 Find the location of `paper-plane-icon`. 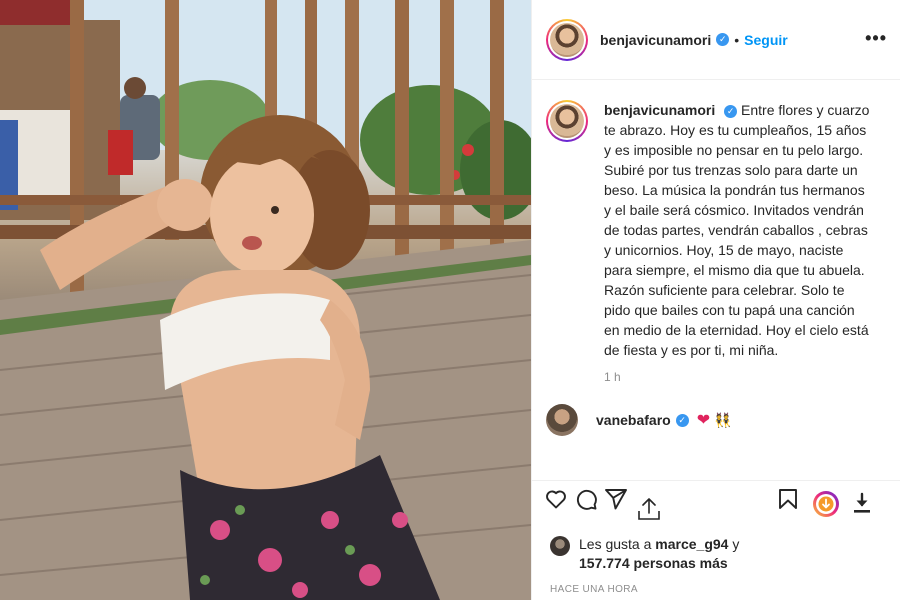

paper-plane-icon is located at coordinates (616, 499).